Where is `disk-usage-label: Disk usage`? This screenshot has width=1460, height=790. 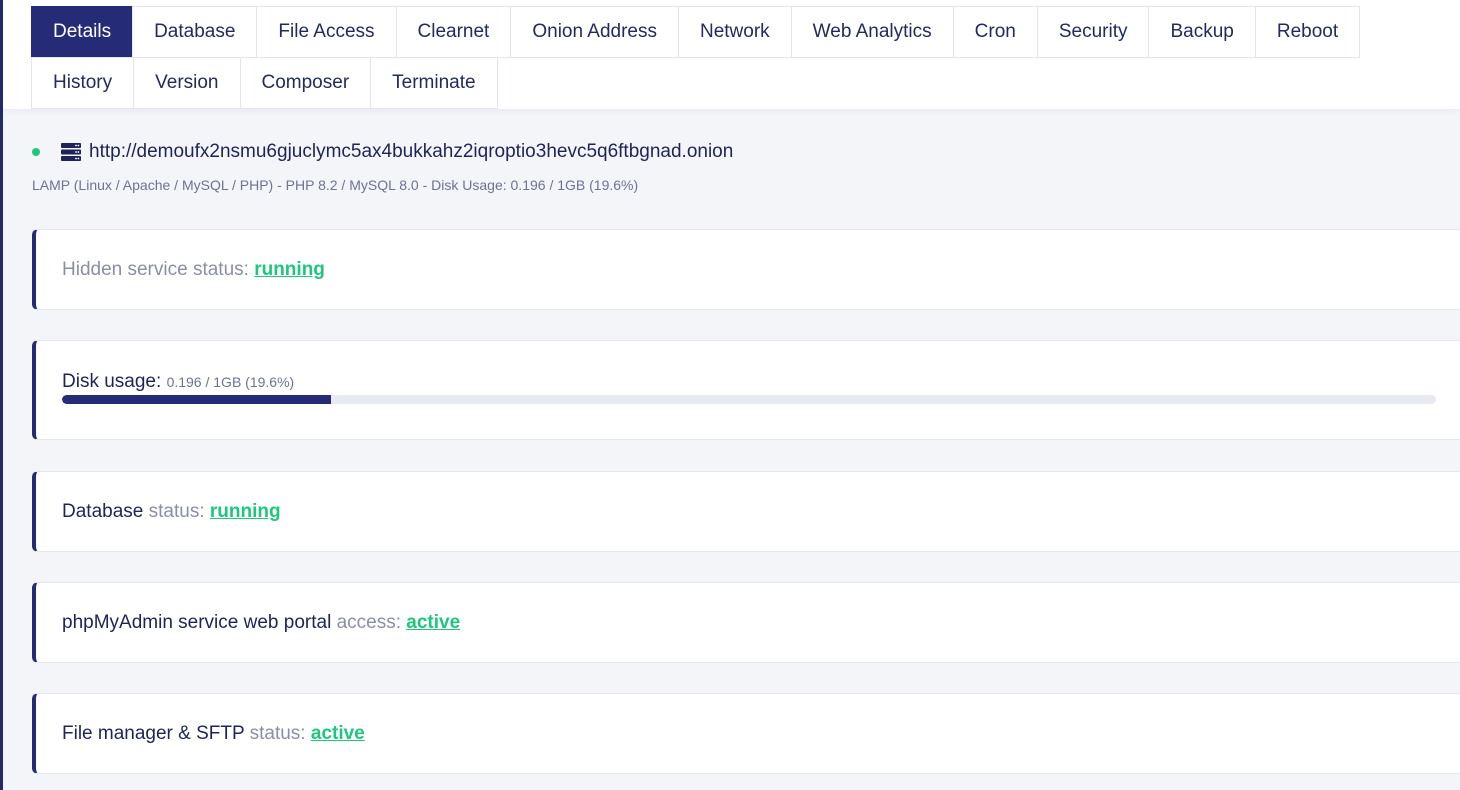
disk-usage-label: Disk usage is located at coordinates (109, 381).